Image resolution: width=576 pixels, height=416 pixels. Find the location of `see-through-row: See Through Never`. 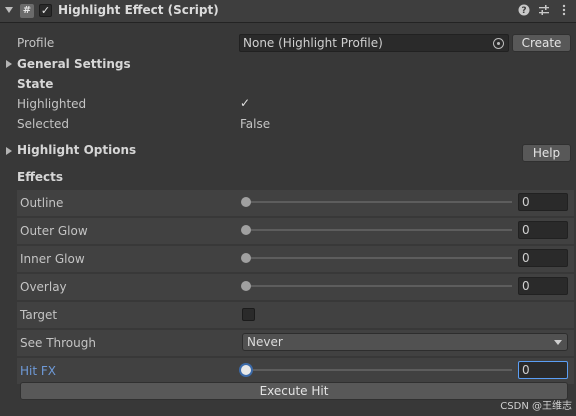

see-through-row: See Through Never is located at coordinates (295, 343).